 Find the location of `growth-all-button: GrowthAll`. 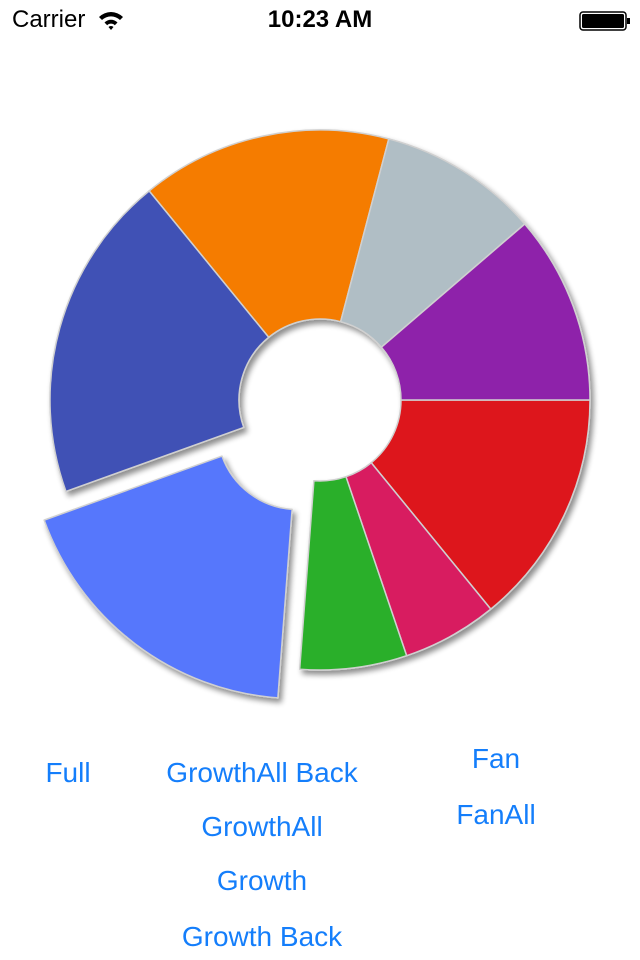

growth-all-button: GrowthAll is located at coordinates (261, 827).